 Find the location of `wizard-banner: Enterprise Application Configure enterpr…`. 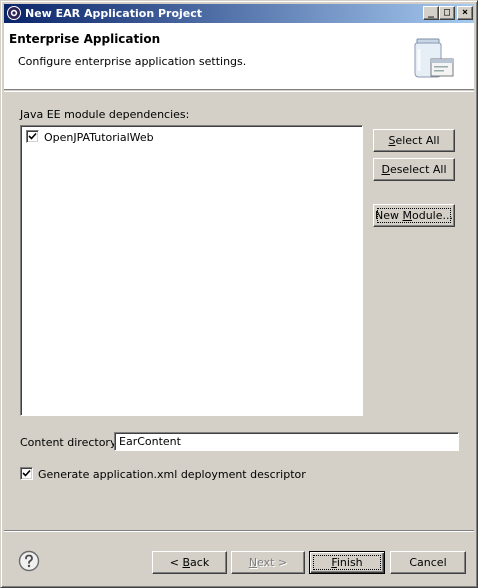

wizard-banner: Enterprise Application Configure enterpr… is located at coordinates (239, 56).